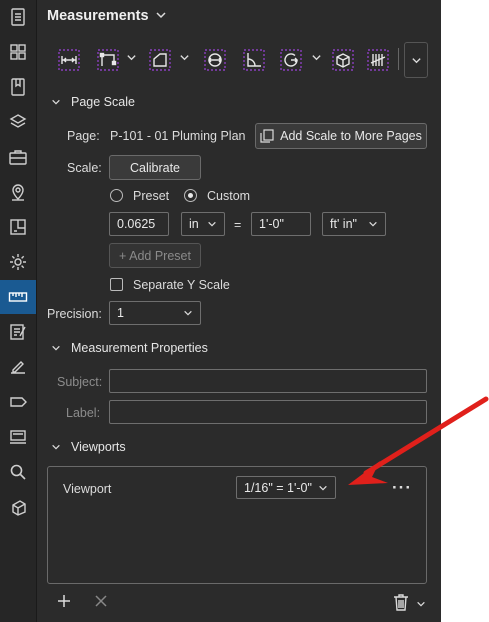 The height and width of the screenshot is (622, 489). I want to click on unit-right-select: ft' in", so click(354, 224).